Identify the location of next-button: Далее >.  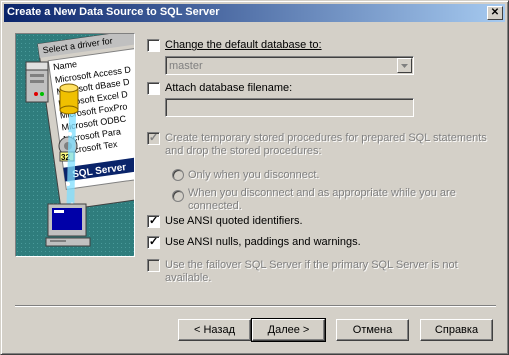
(288, 330).